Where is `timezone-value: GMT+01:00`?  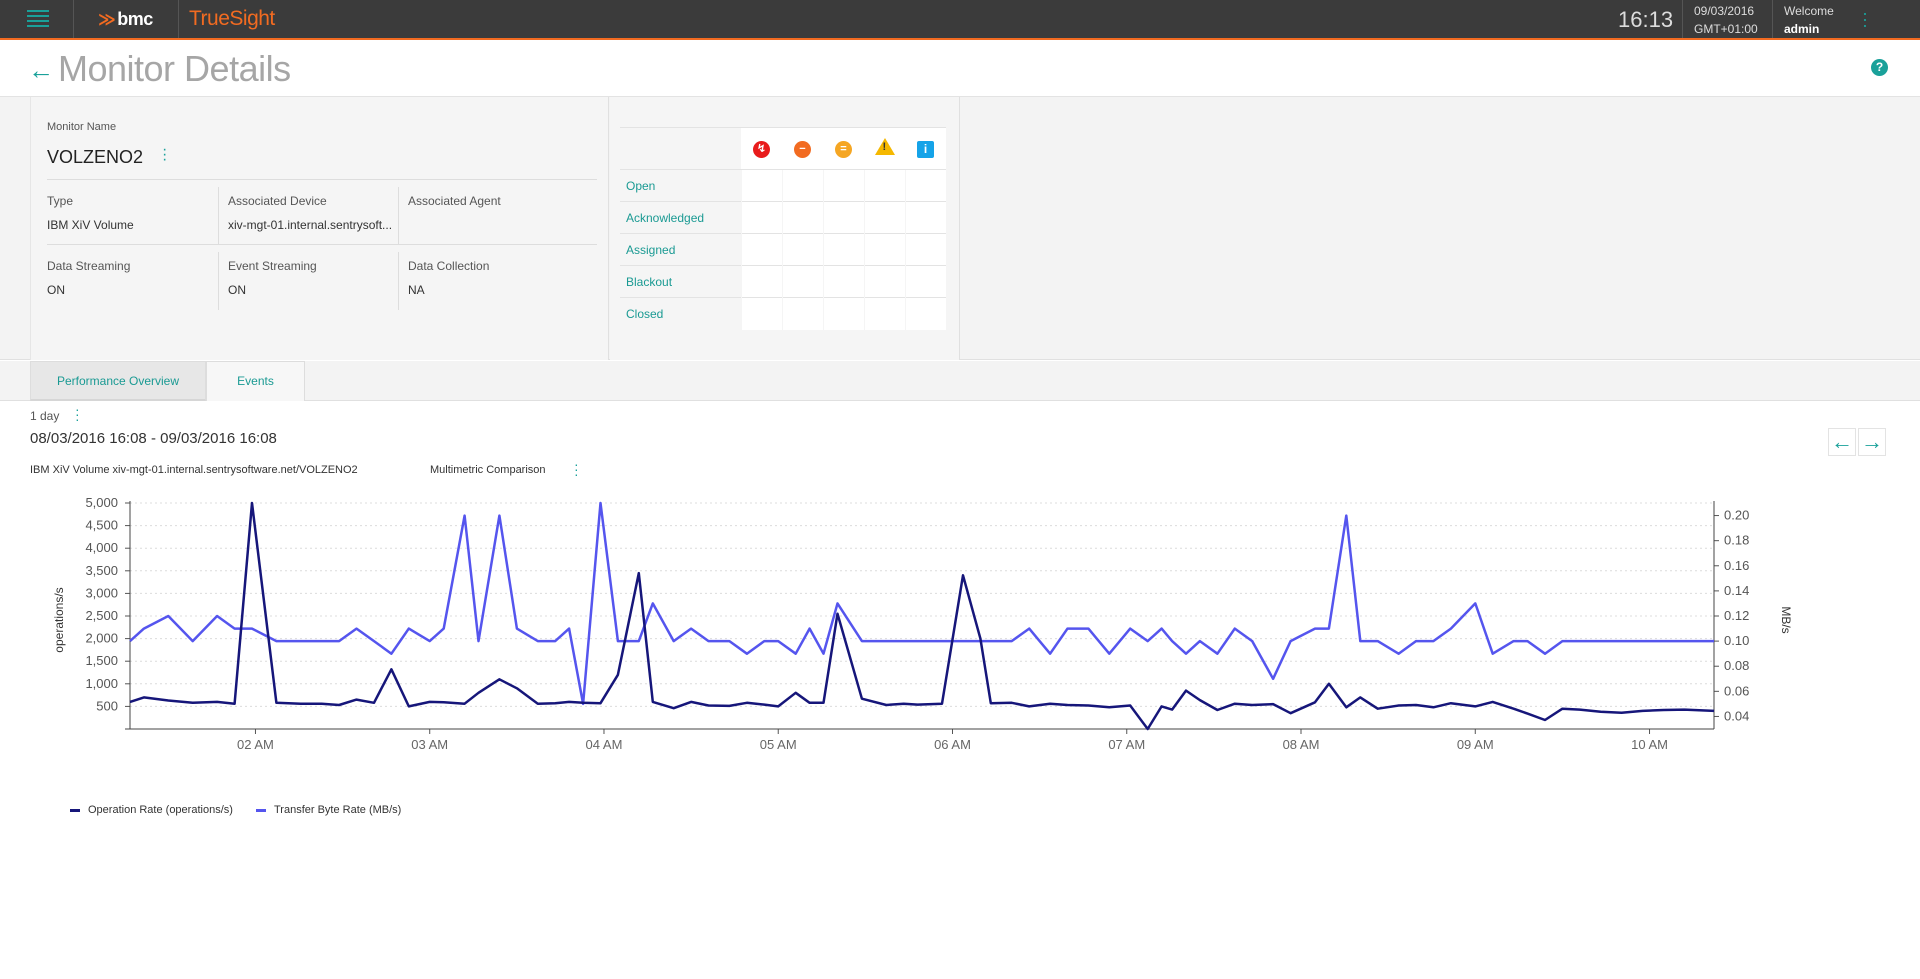 timezone-value: GMT+01:00 is located at coordinates (1726, 29).